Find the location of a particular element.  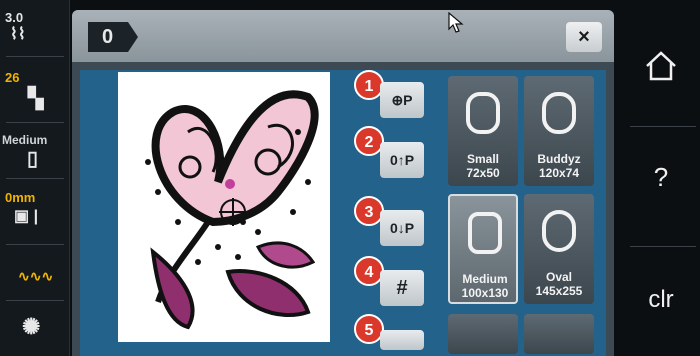

hoop-size: 145x255 is located at coordinates (559, 291).